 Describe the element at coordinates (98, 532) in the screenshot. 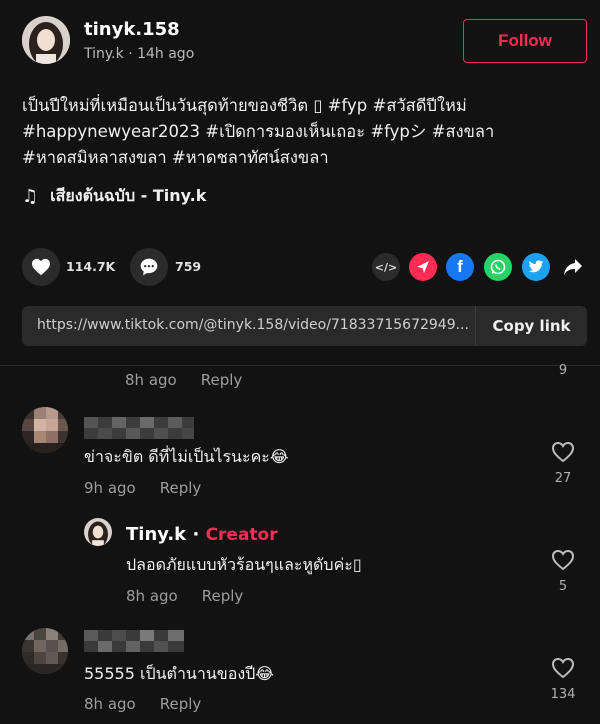

I see `creator-avatar` at that location.